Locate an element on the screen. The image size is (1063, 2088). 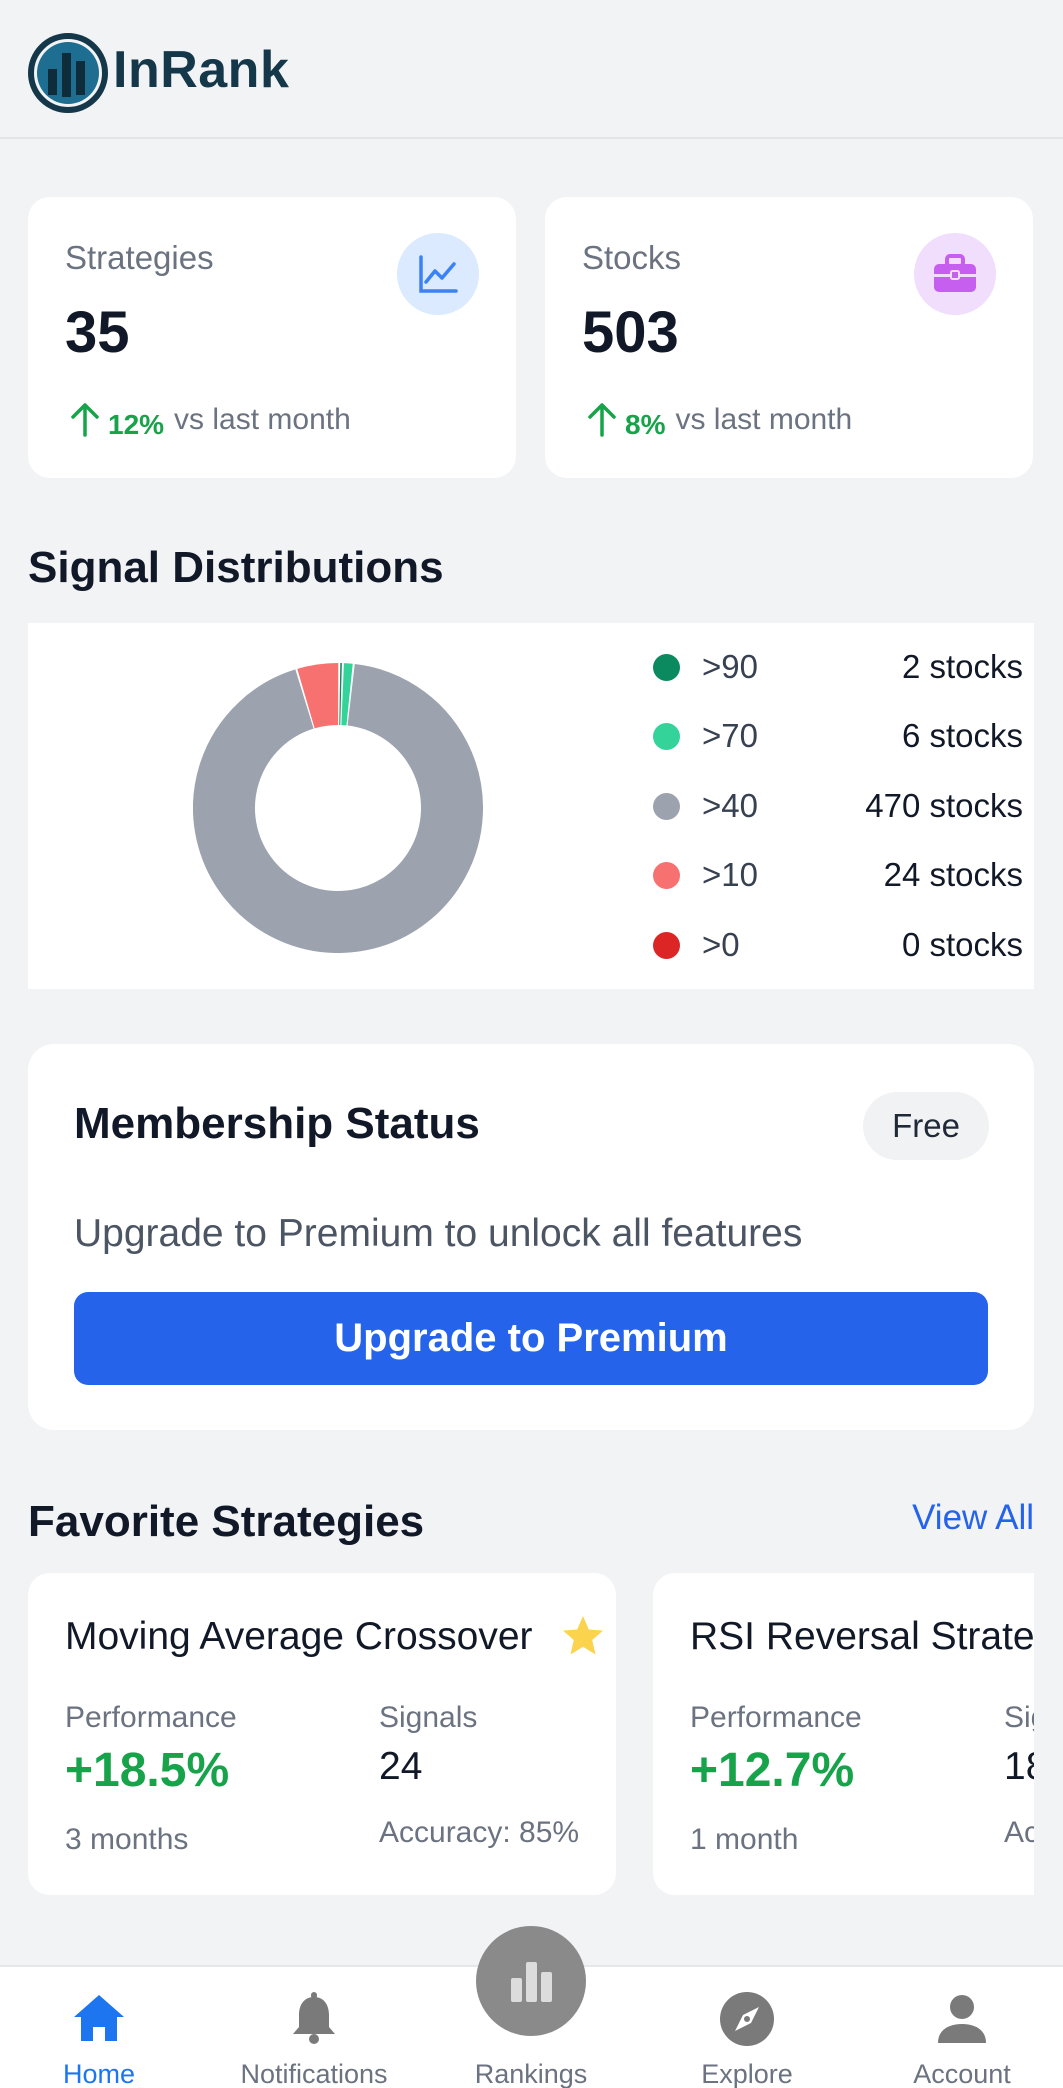
stocks-stat-card: Stocks 503 8% vs last month is located at coordinates (789, 337).